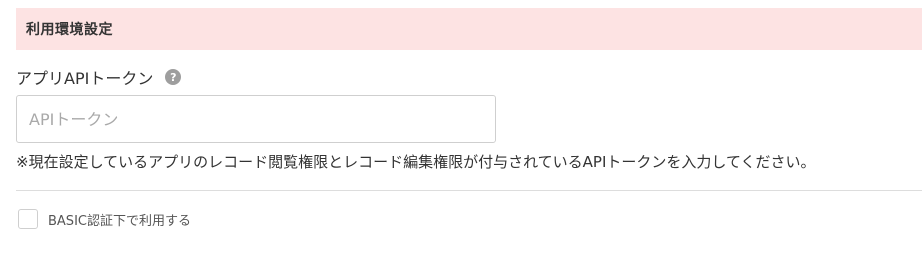 Image resolution: width=922 pixels, height=261 pixels. I want to click on section-title: 利用環境設定, so click(69, 30).